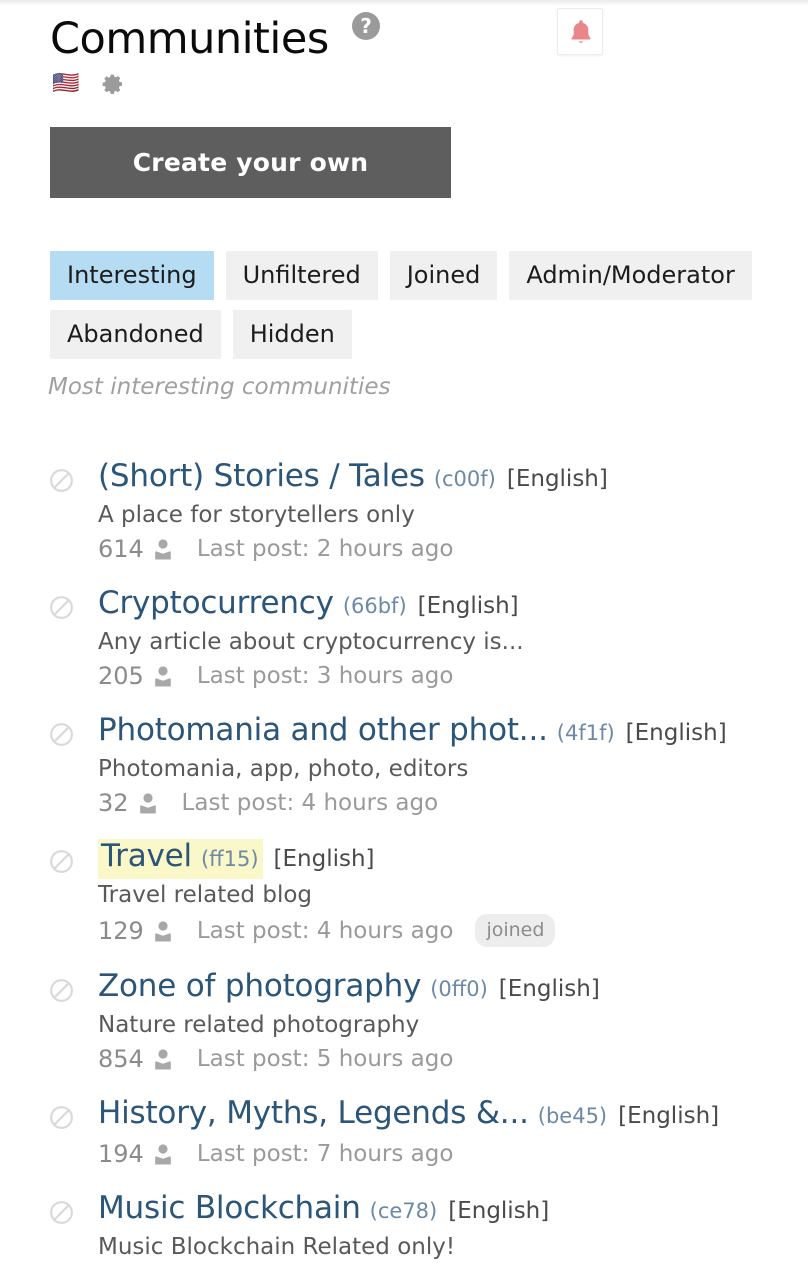  I want to click on joined-badge: joined, so click(515, 930).